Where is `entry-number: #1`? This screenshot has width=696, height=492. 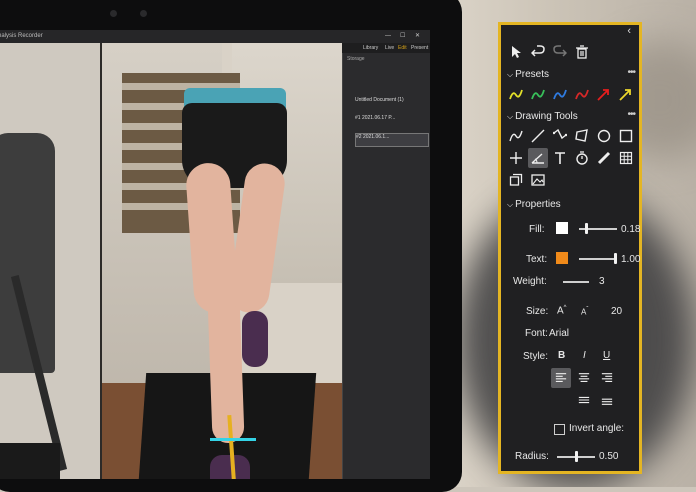
entry-number: #1 is located at coordinates (358, 118).